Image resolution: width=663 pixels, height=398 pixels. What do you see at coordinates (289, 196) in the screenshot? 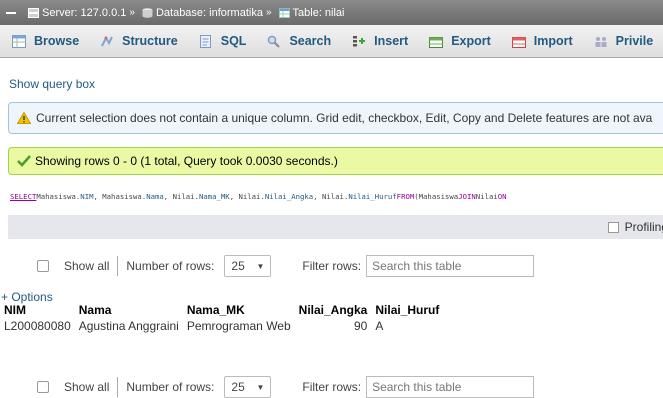
I see `sql-column: Nilai_Angka` at bounding box center [289, 196].